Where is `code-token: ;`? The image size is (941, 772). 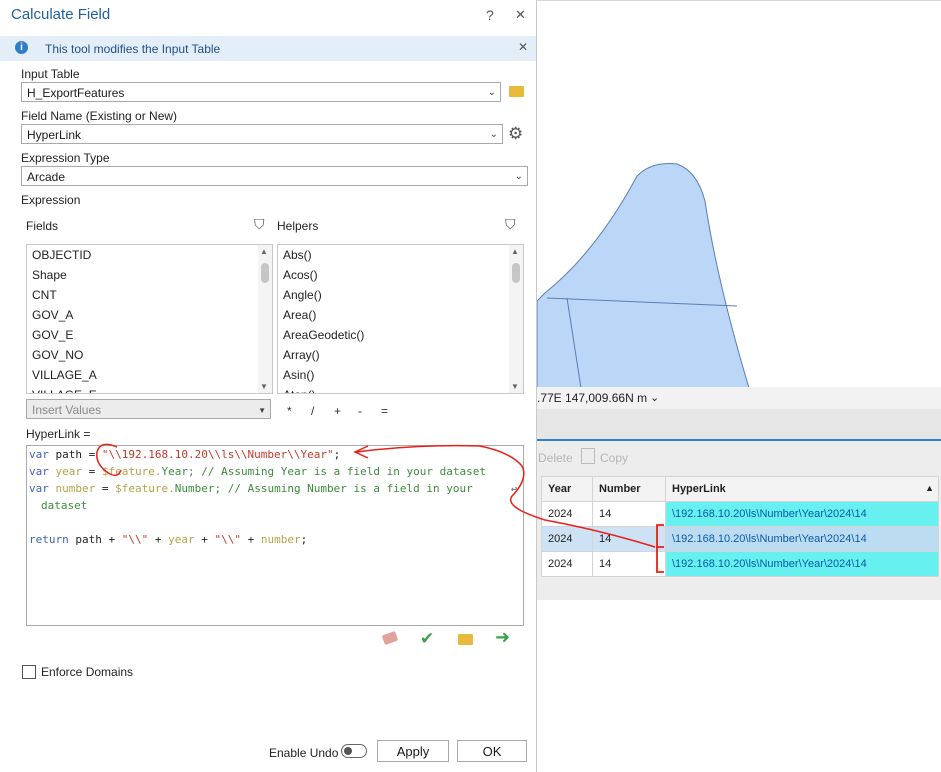
code-token: ; is located at coordinates (337, 454).